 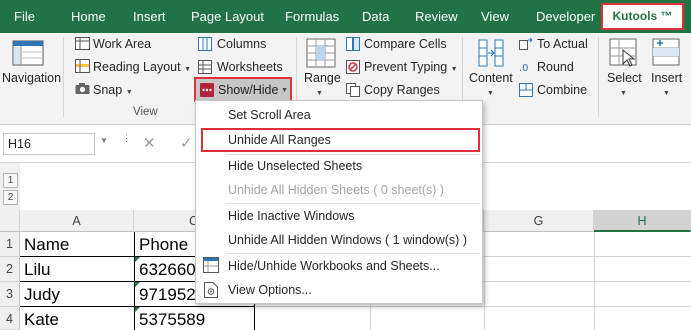 What do you see at coordinates (137, 67) in the screenshot?
I see `reading-layout-label: Reading Layout` at bounding box center [137, 67].